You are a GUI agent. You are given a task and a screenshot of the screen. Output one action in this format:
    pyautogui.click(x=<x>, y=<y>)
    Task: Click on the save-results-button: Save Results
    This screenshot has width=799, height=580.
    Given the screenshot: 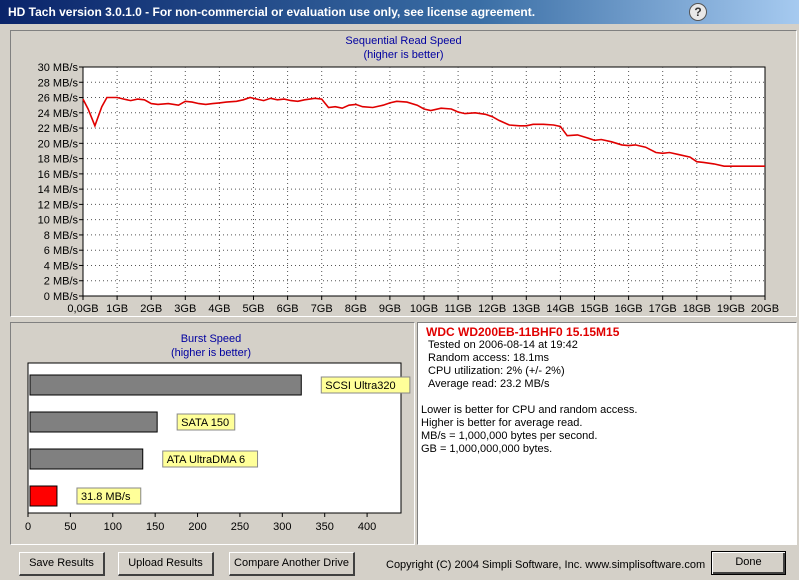 What is the action you would take?
    pyautogui.click(x=62, y=564)
    